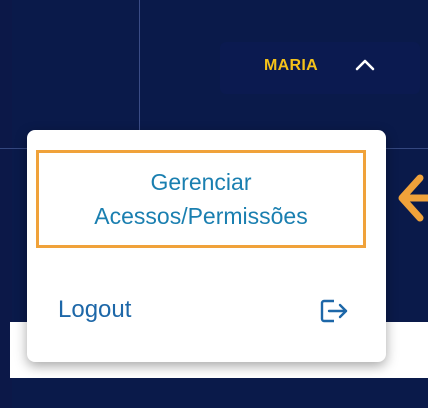  I want to click on left-arrow-icon, so click(413, 198).